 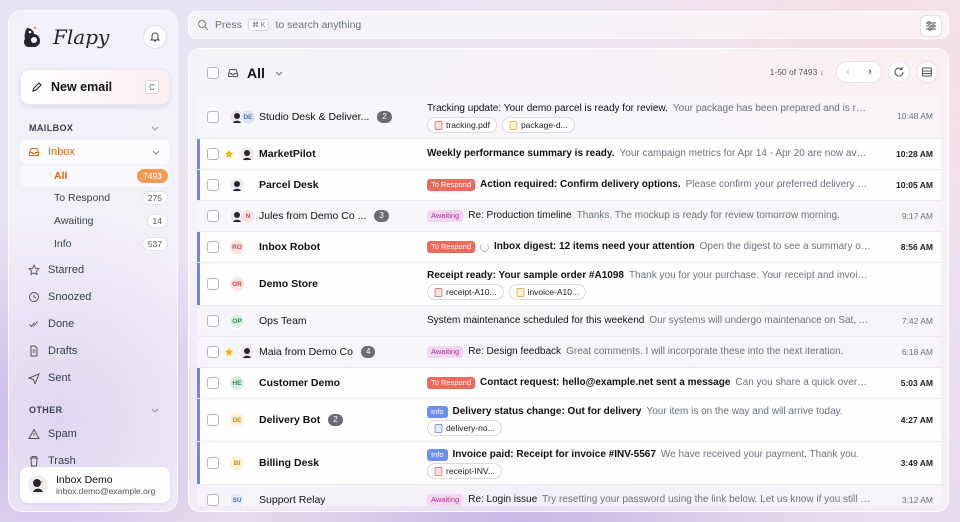 What do you see at coordinates (95, 244) in the screenshot?
I see `sidebar-sub-info: Info 537` at bounding box center [95, 244].